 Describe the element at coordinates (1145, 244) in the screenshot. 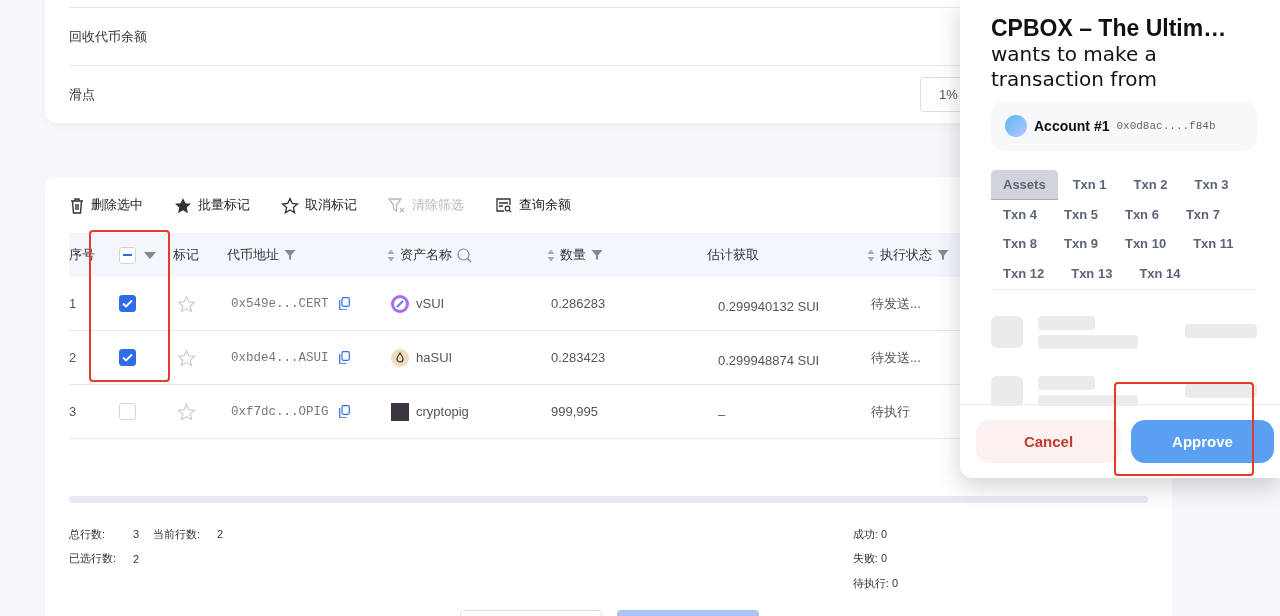

I see `tab: Txn 10` at that location.